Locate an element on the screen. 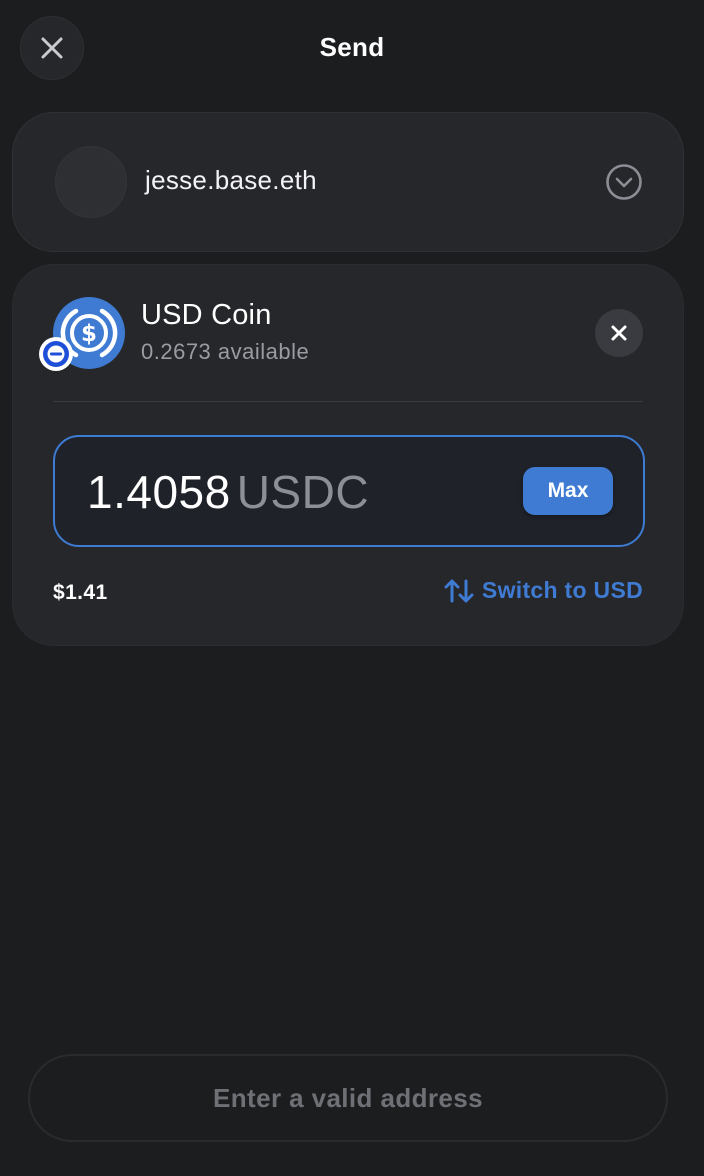 The image size is (704, 1176). amount-input: 1.4058 USDC Max is located at coordinates (349, 491).